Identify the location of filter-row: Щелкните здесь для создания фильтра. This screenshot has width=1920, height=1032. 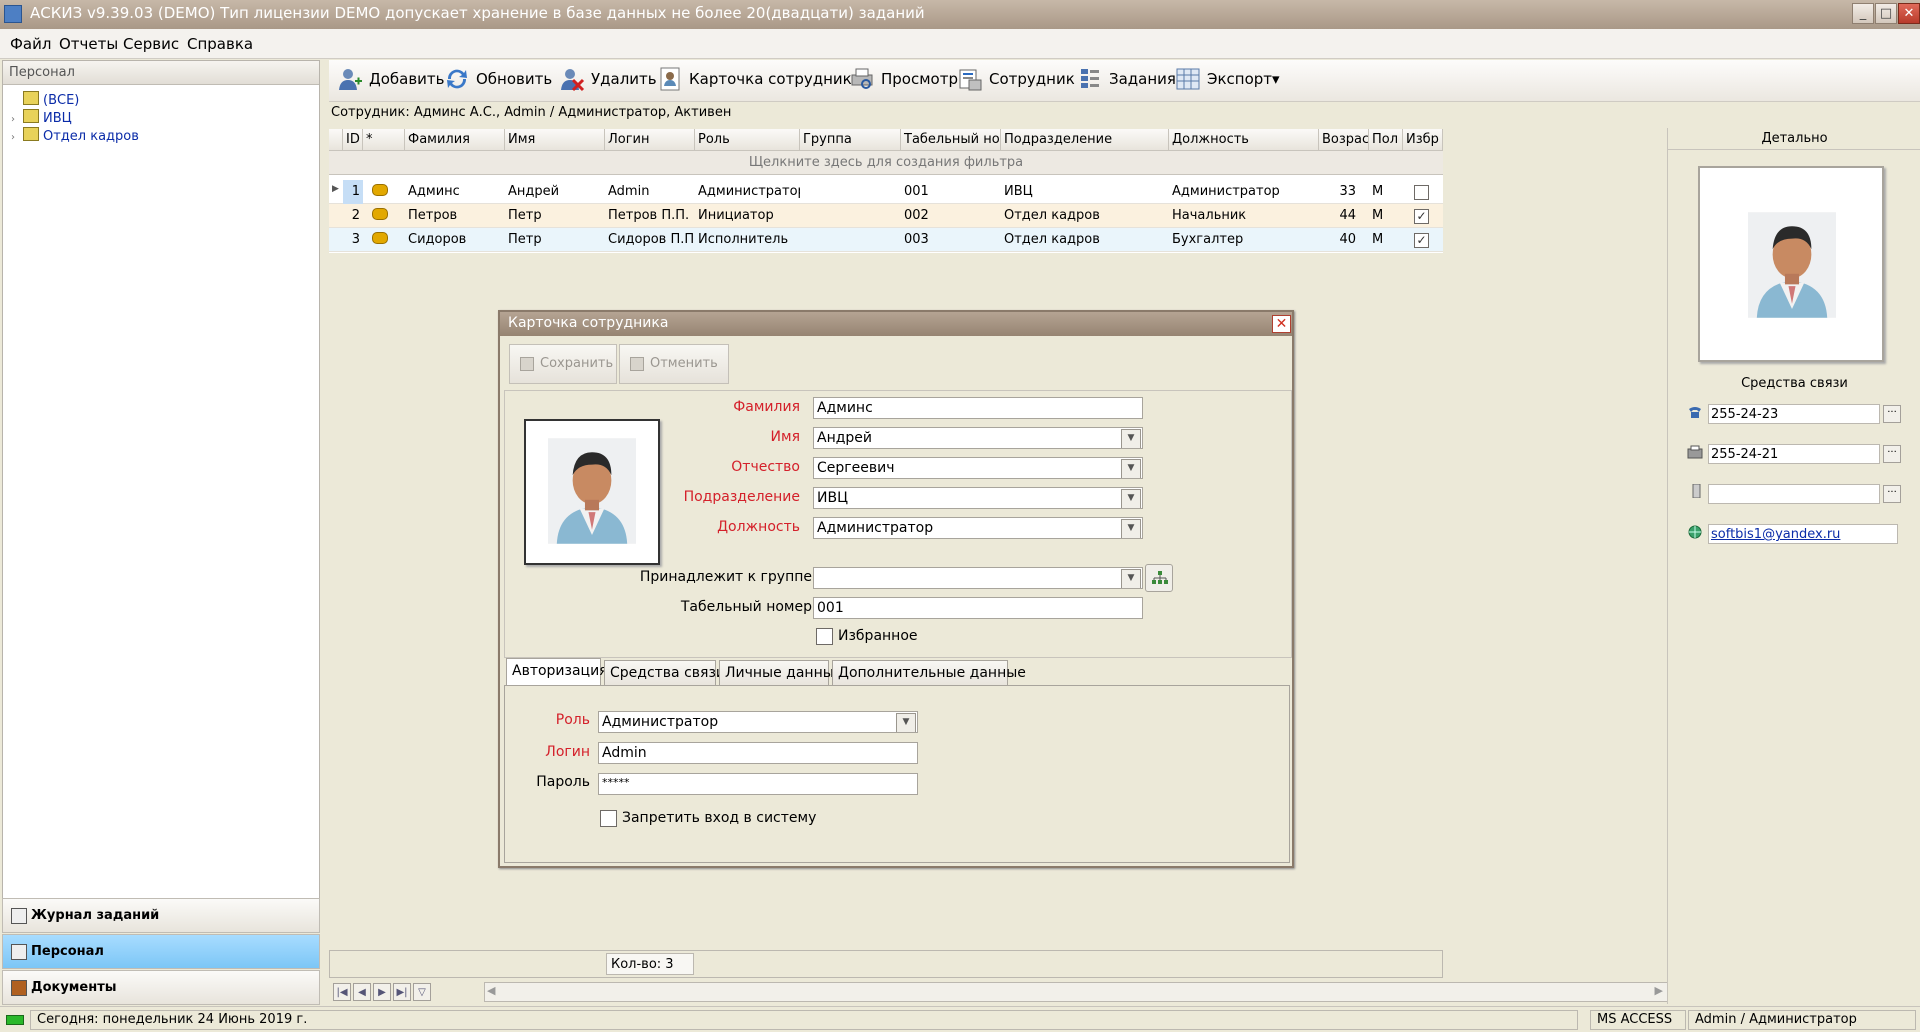
(886, 163).